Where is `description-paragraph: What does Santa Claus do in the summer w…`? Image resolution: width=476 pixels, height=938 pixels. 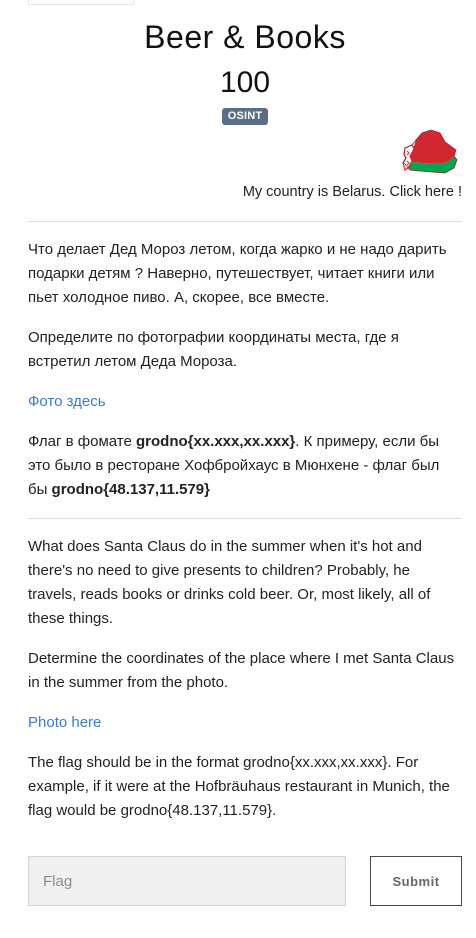 description-paragraph: What does Santa Claus do in the summer w… is located at coordinates (229, 582).